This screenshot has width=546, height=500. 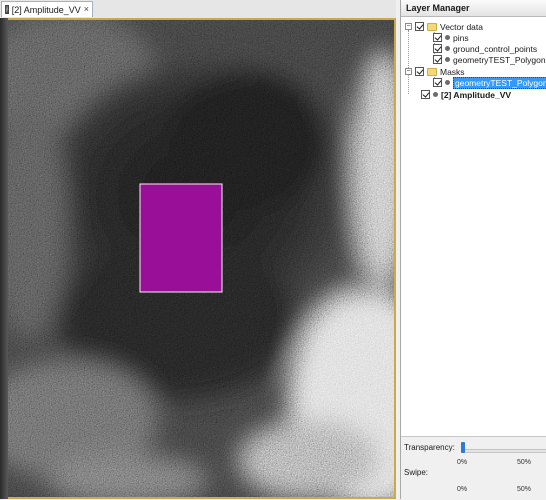 I want to click on tree-node-label: geometryTEST_Polygon, so click(x=499, y=59).